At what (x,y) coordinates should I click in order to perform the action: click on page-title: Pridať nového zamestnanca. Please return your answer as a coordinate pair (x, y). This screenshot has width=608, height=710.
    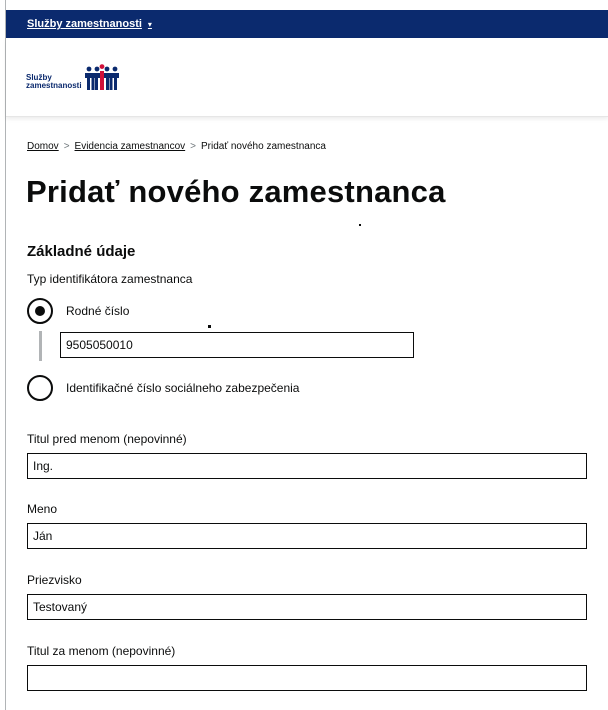
    Looking at the image, I should click on (236, 191).